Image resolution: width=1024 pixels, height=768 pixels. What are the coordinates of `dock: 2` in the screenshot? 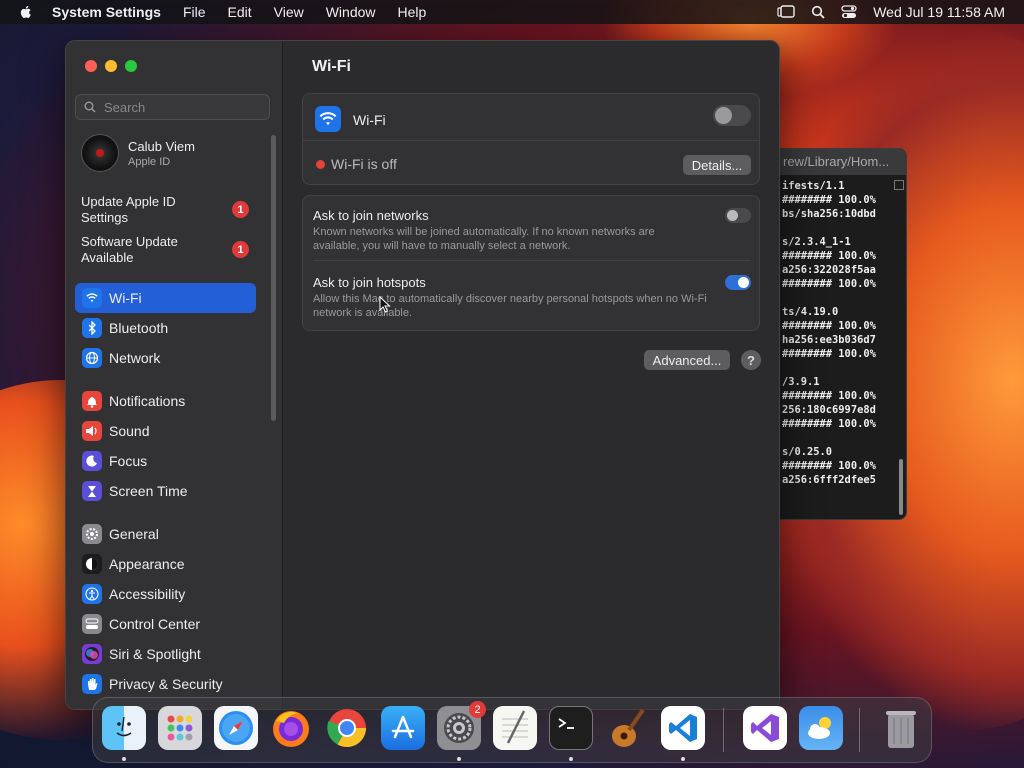 It's located at (512, 730).